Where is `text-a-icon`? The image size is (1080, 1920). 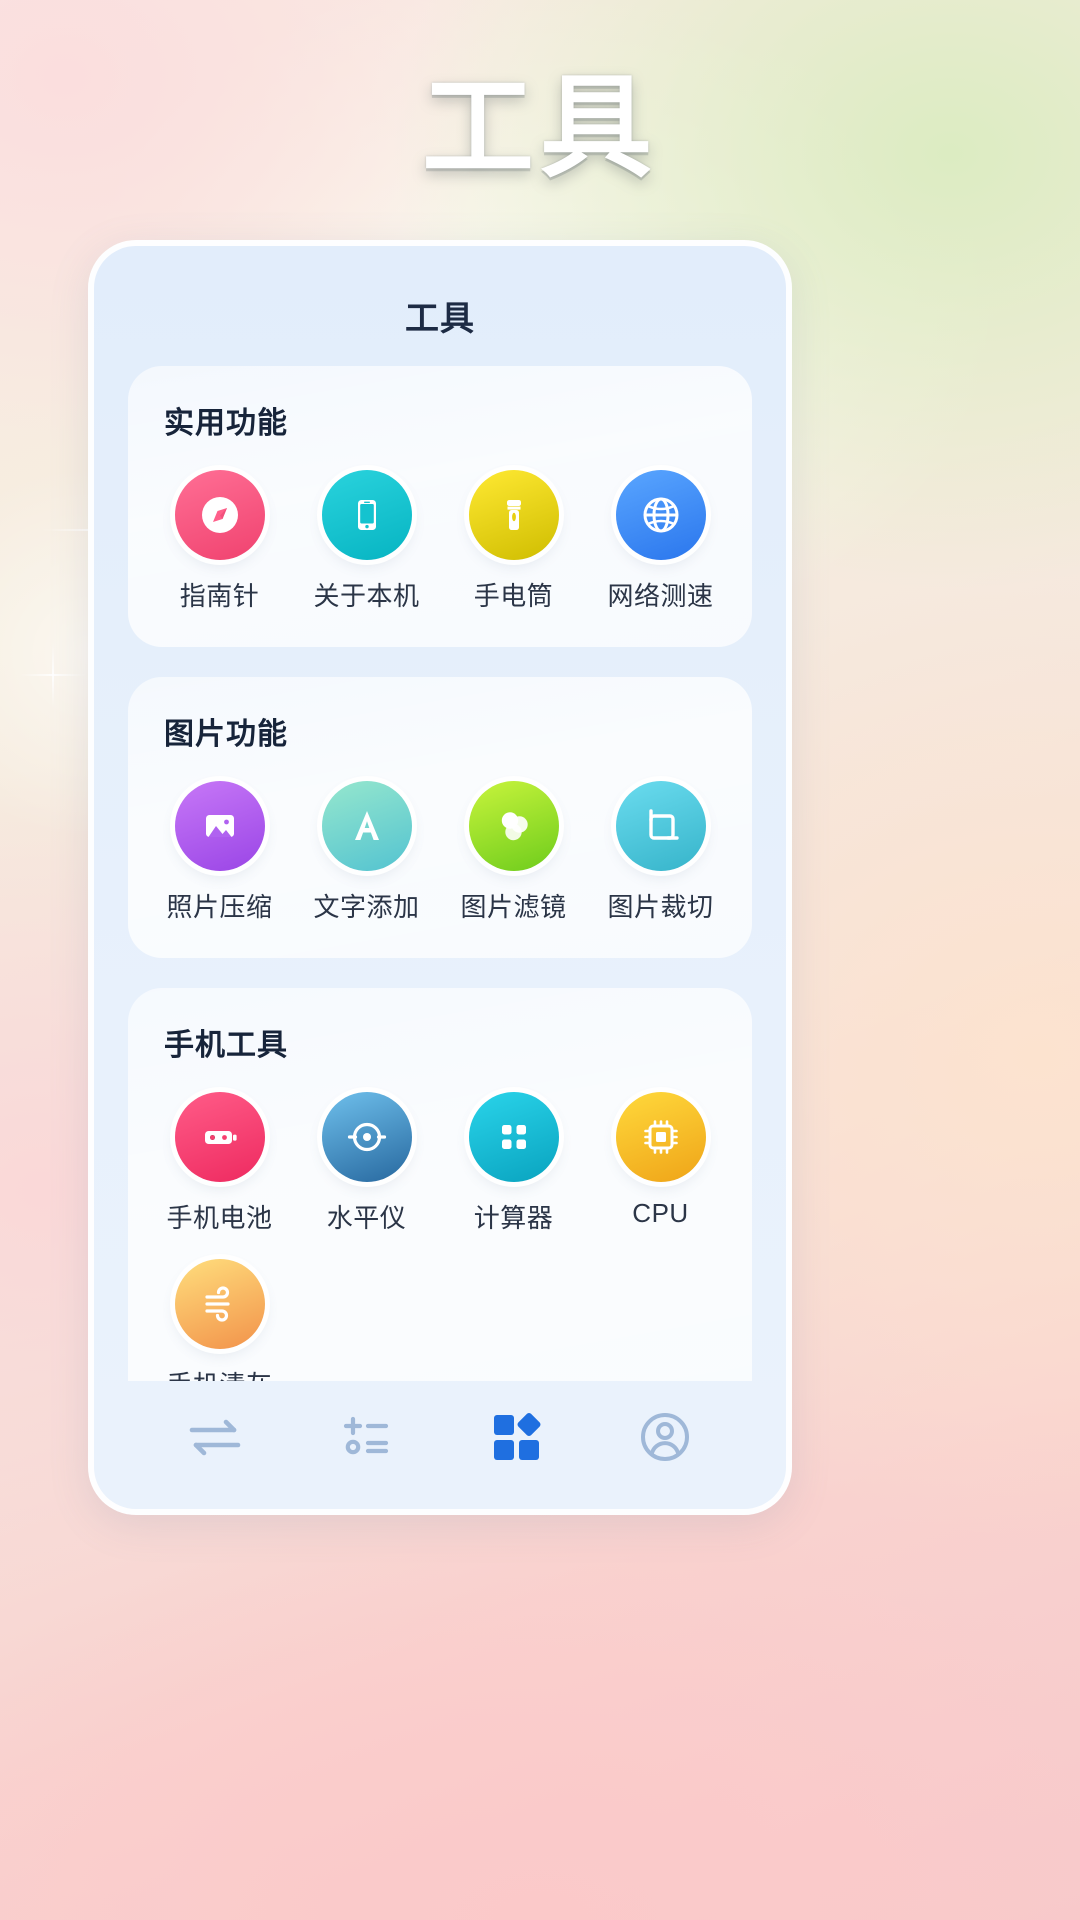 text-a-icon is located at coordinates (366, 826).